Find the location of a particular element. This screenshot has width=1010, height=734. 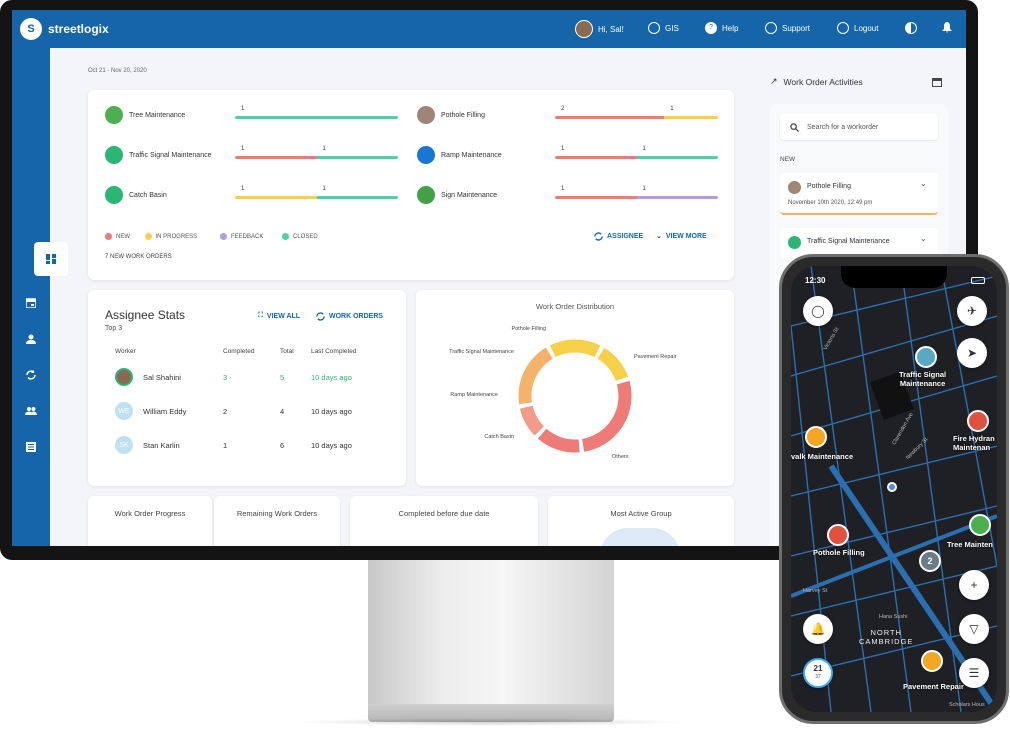

category-item: Ramp Maintenance is located at coordinates (459, 155).